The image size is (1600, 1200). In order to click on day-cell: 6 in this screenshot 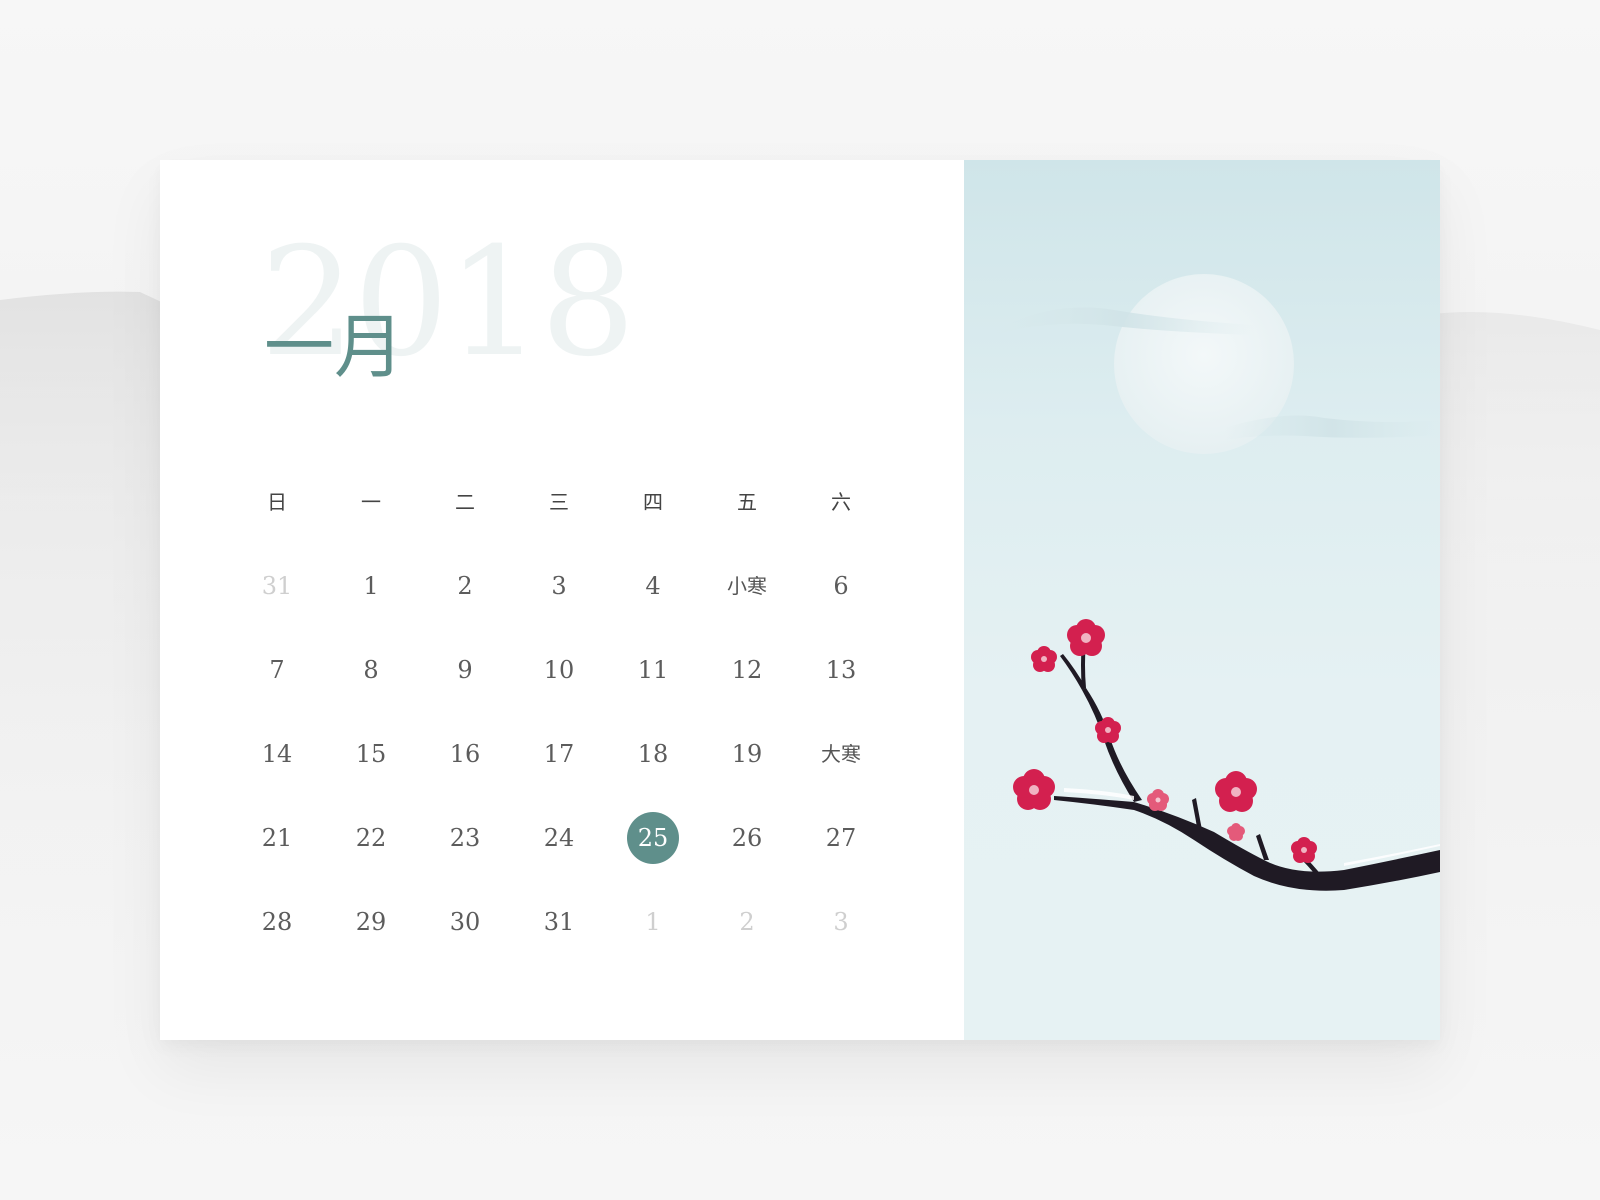, I will do `click(841, 586)`.